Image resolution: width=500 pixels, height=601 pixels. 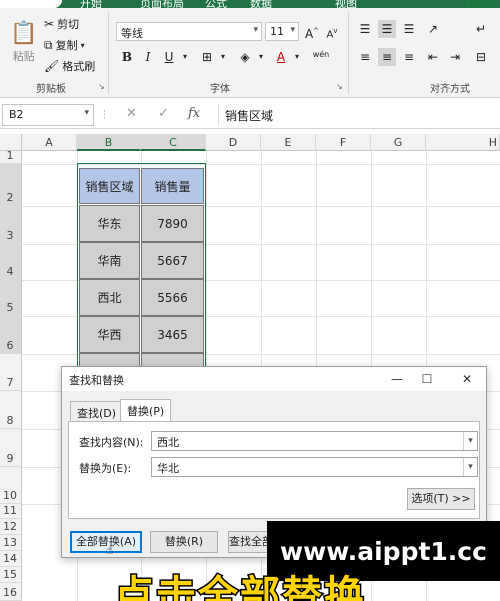 I want to click on shrink-font-button: Av, so click(x=332, y=31).